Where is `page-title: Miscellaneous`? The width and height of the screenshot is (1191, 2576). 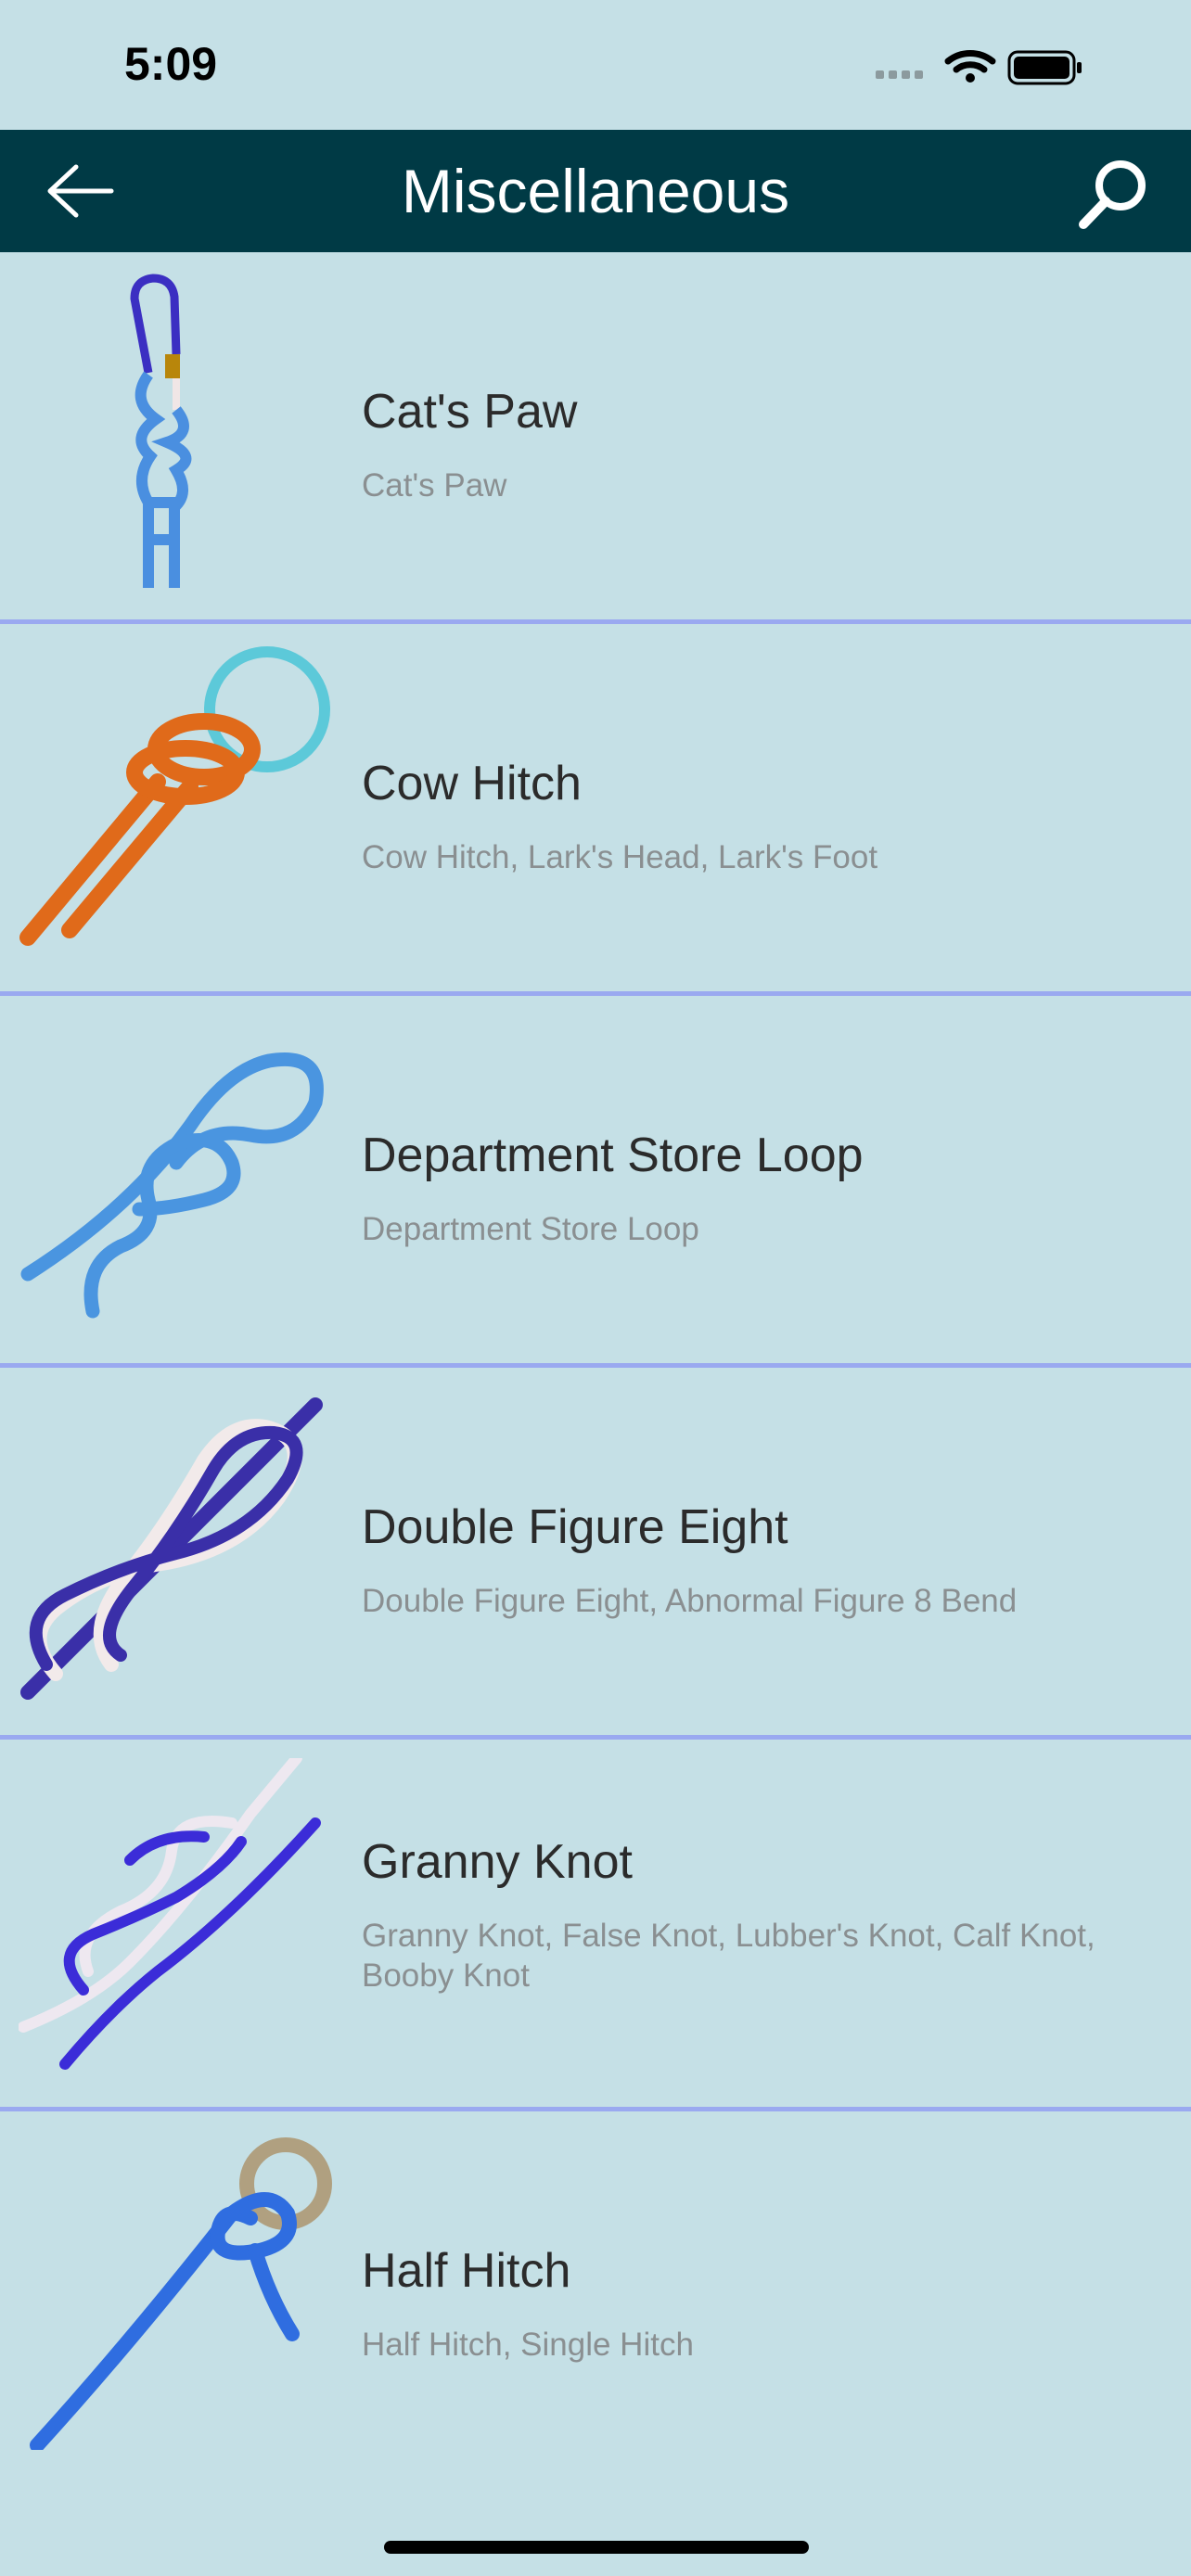
page-title: Miscellaneous is located at coordinates (595, 191).